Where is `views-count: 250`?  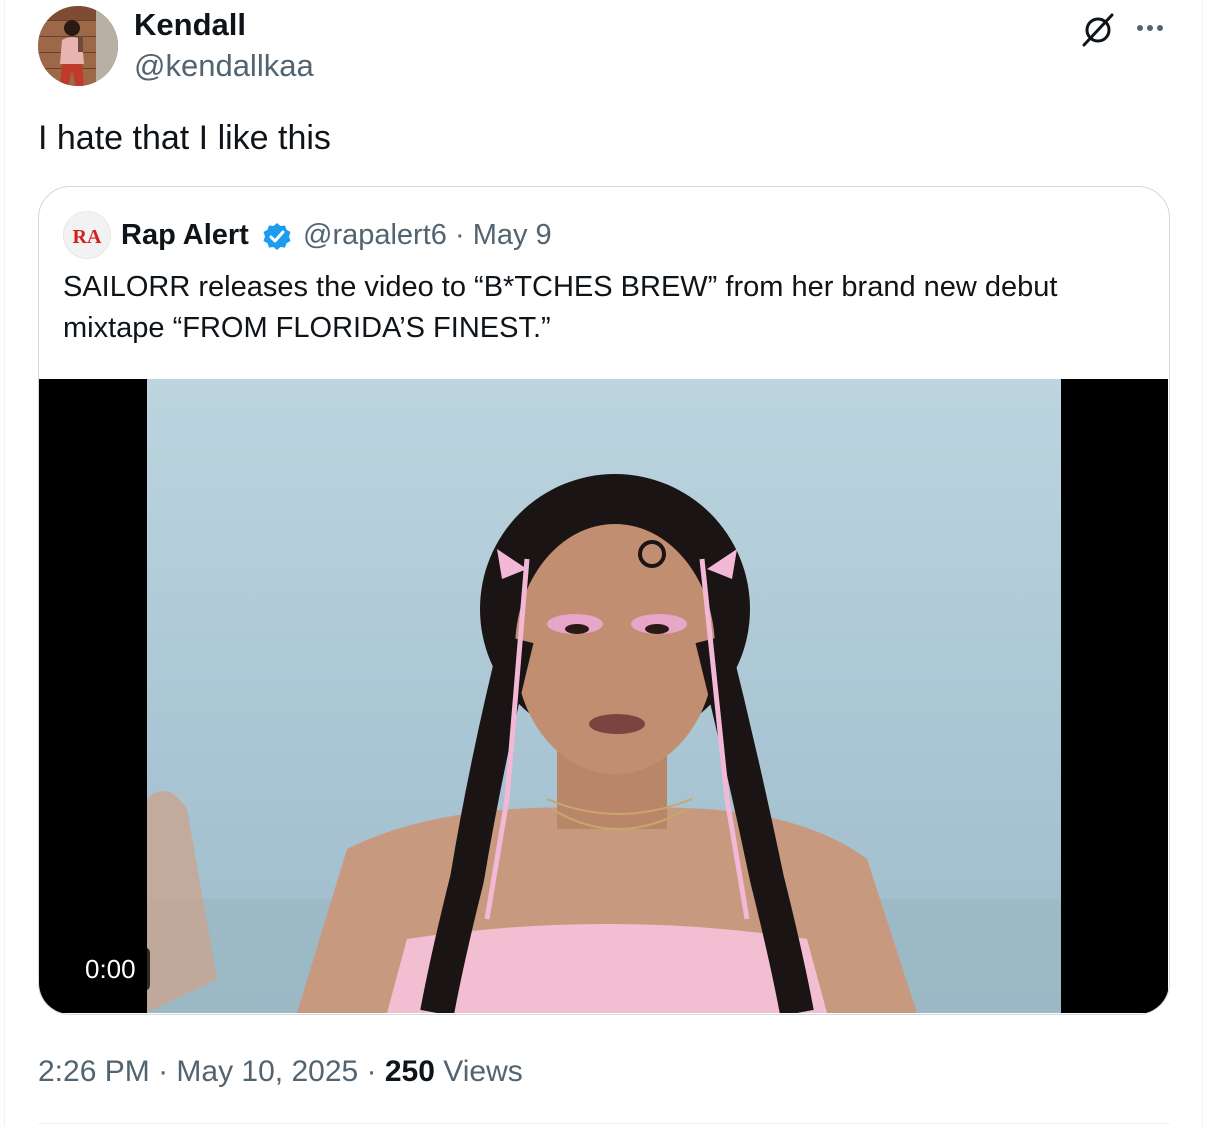
views-count: 250 is located at coordinates (409, 1071).